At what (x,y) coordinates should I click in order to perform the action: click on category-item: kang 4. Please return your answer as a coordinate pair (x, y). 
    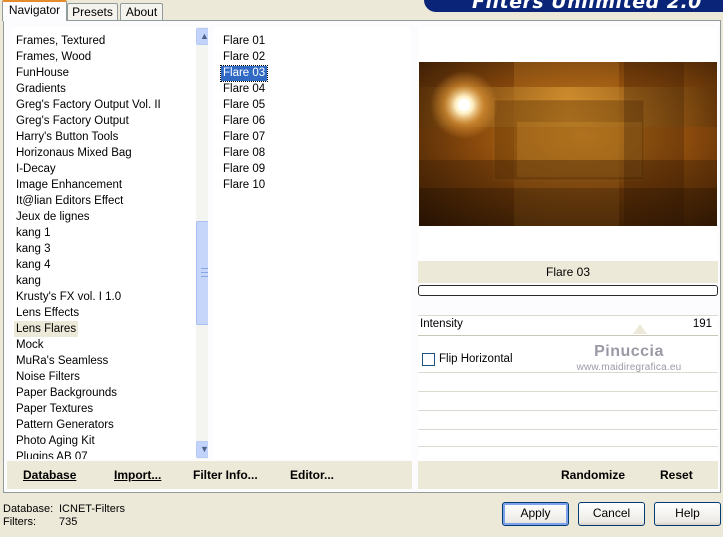
    Looking at the image, I should click on (33, 265).